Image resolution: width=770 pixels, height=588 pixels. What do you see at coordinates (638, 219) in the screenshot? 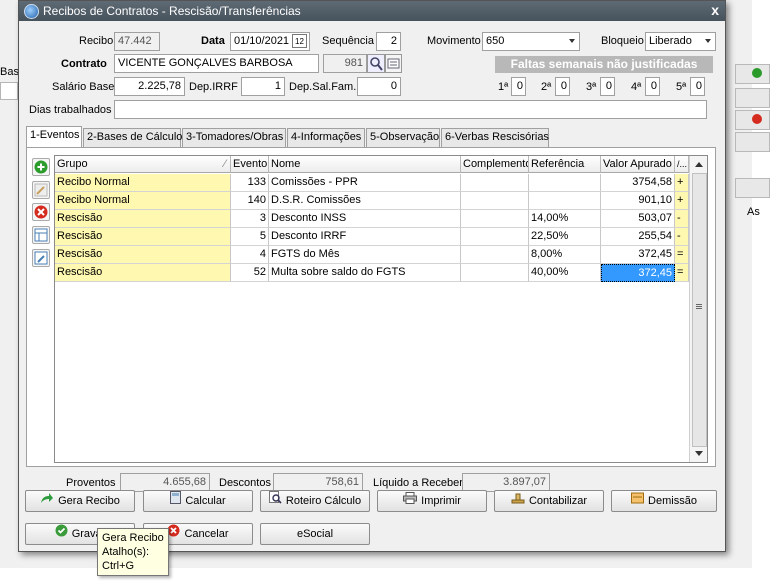
I see `cell-valor: 503,07` at bounding box center [638, 219].